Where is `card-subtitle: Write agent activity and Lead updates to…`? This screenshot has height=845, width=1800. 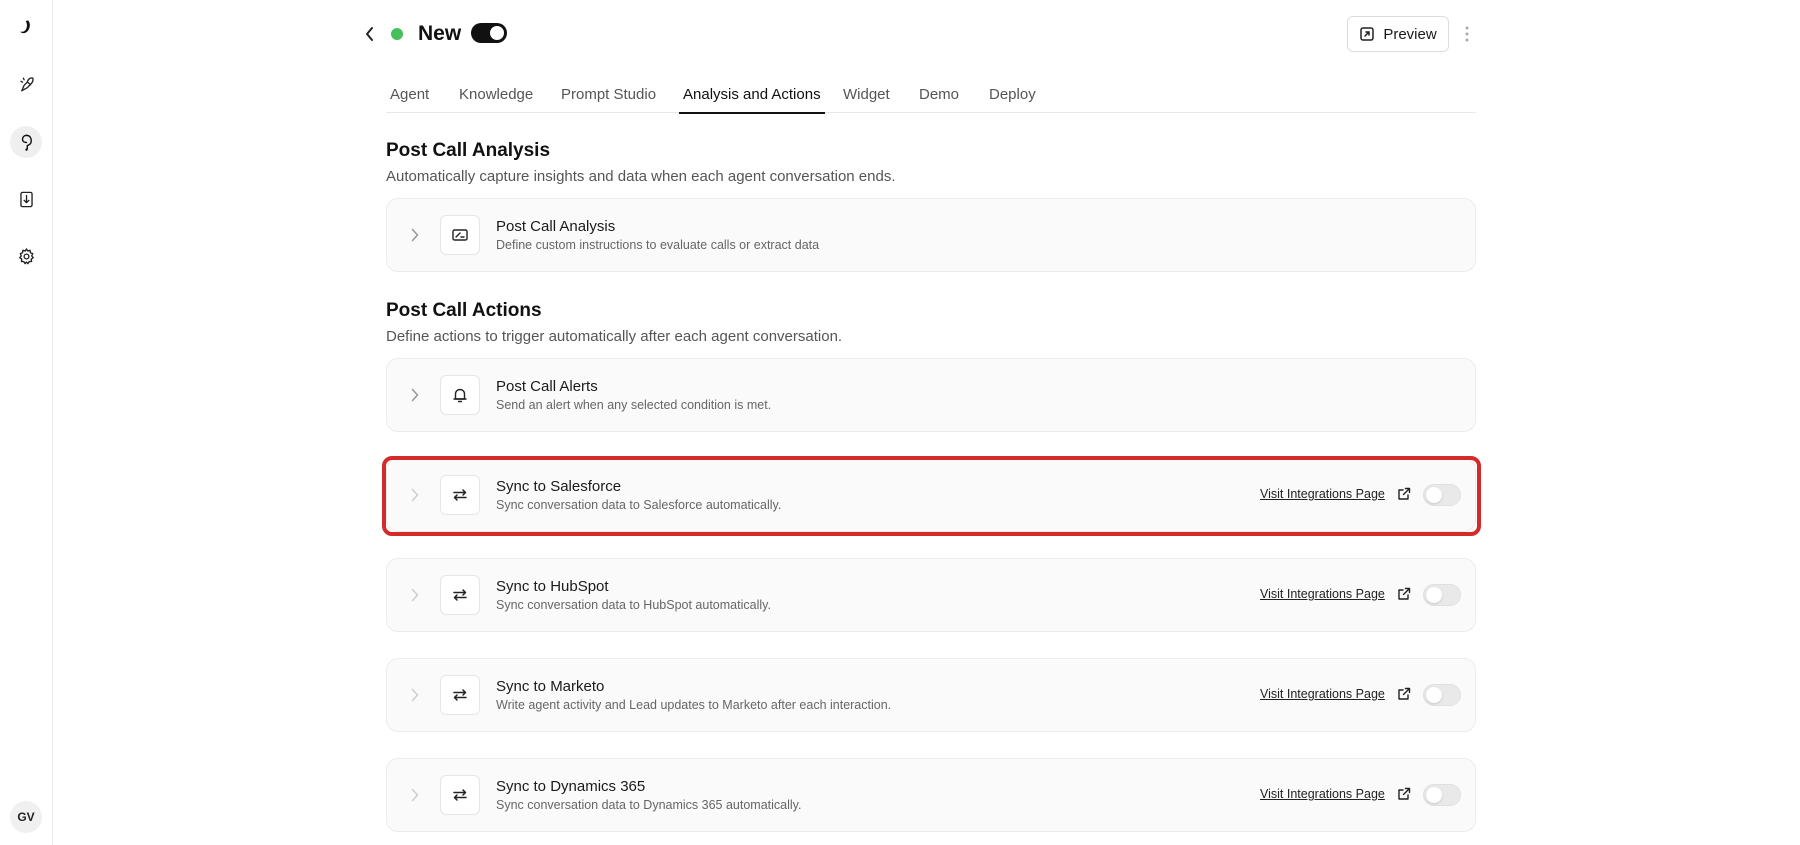
card-subtitle: Write agent activity and Lead updates to… is located at coordinates (694, 705).